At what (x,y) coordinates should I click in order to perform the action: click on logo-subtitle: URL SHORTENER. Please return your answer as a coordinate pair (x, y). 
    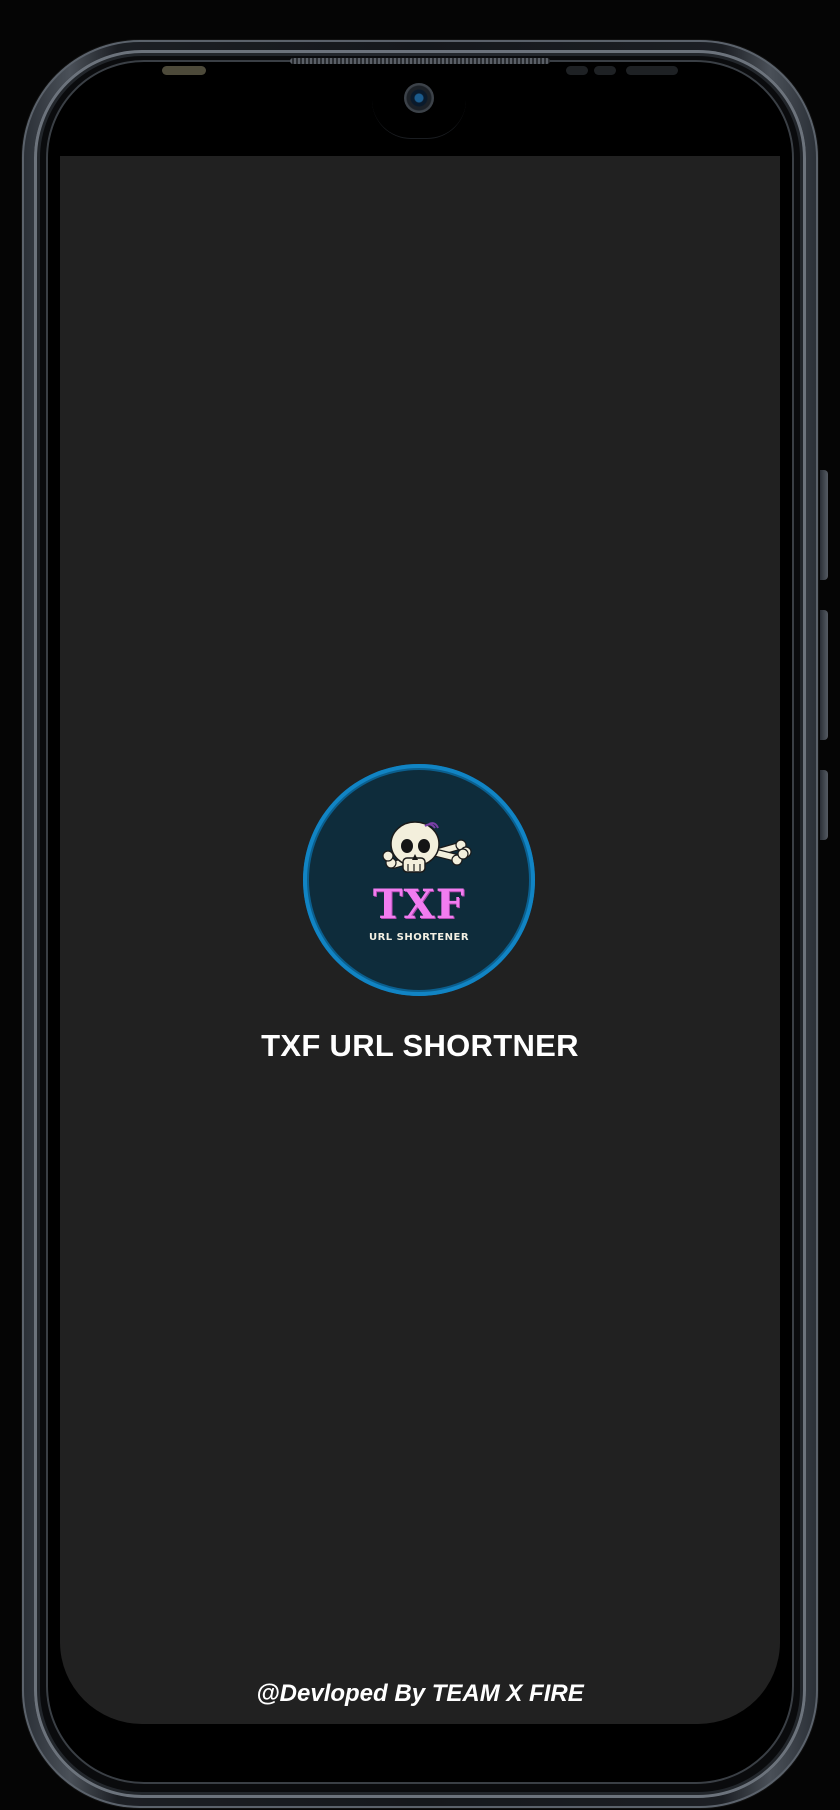
    Looking at the image, I should click on (419, 937).